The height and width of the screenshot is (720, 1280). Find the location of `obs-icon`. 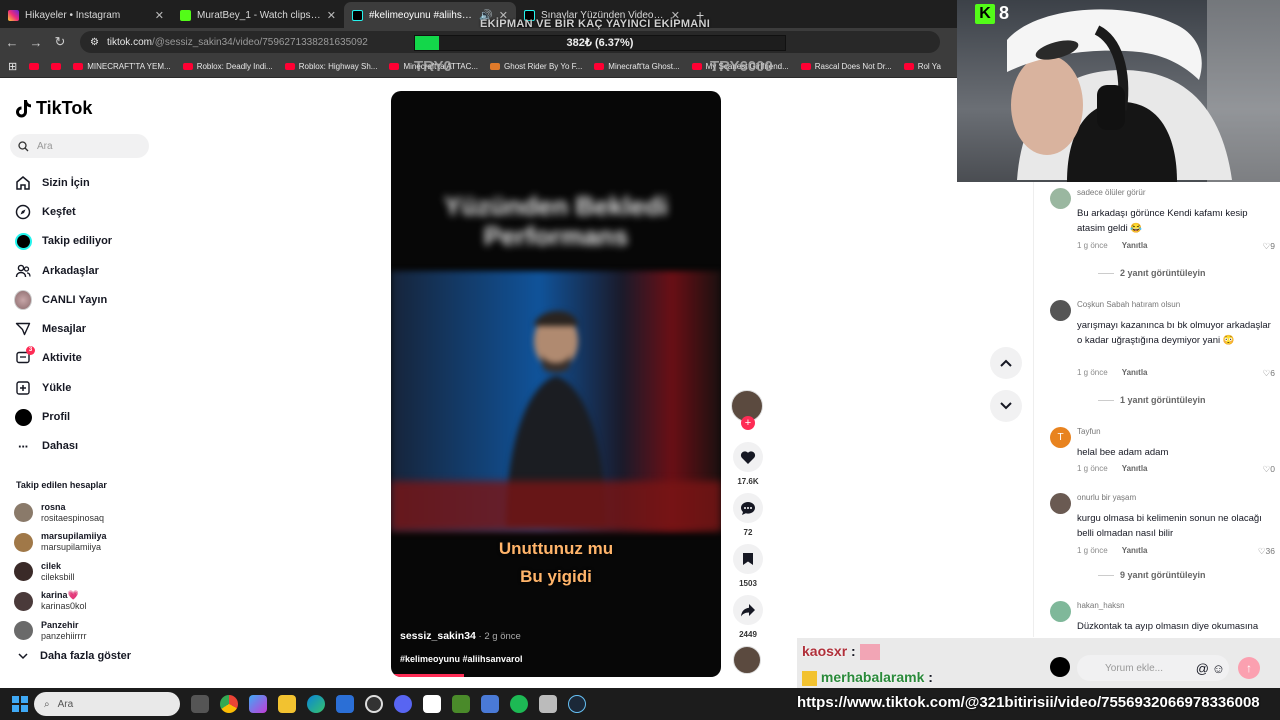

obs-icon is located at coordinates (374, 704).